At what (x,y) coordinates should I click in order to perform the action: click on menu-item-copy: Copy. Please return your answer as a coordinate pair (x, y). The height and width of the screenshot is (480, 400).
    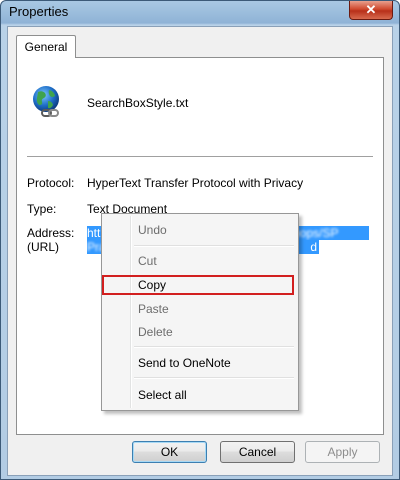
    Looking at the image, I should click on (152, 285).